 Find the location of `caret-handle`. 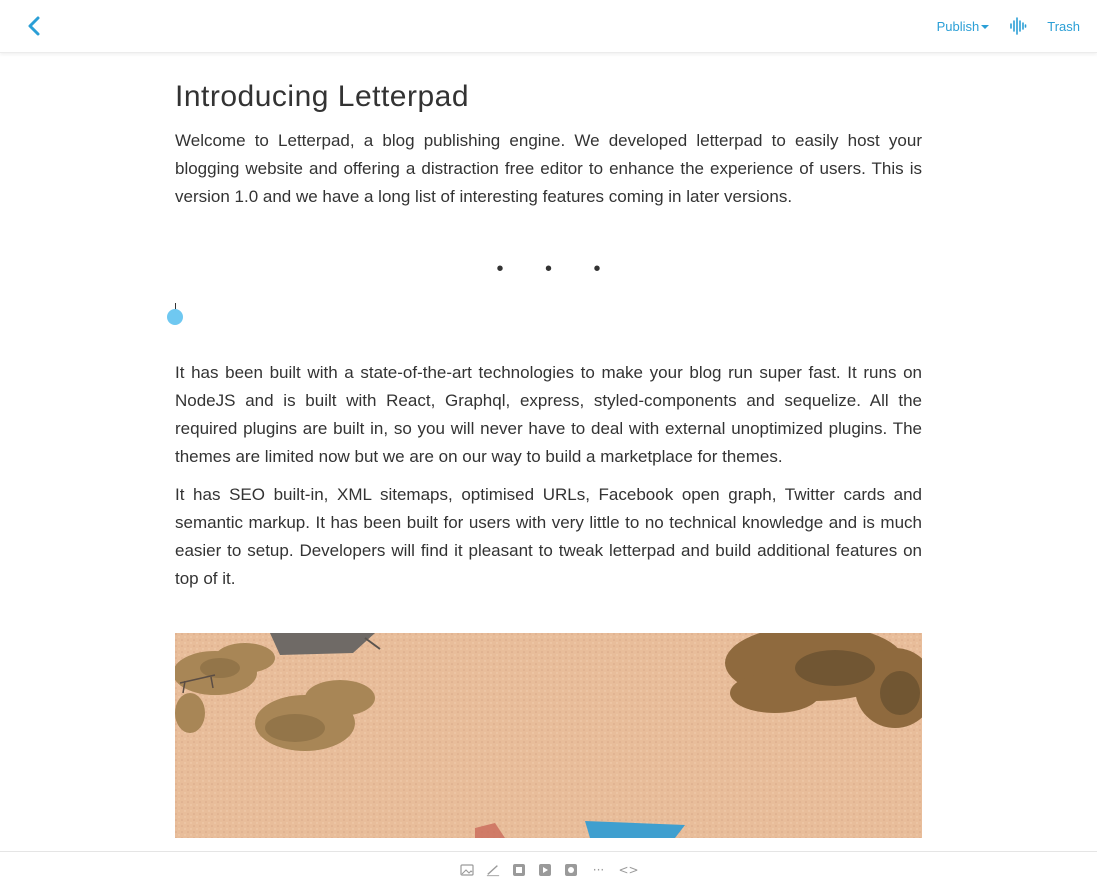

caret-handle is located at coordinates (175, 317).